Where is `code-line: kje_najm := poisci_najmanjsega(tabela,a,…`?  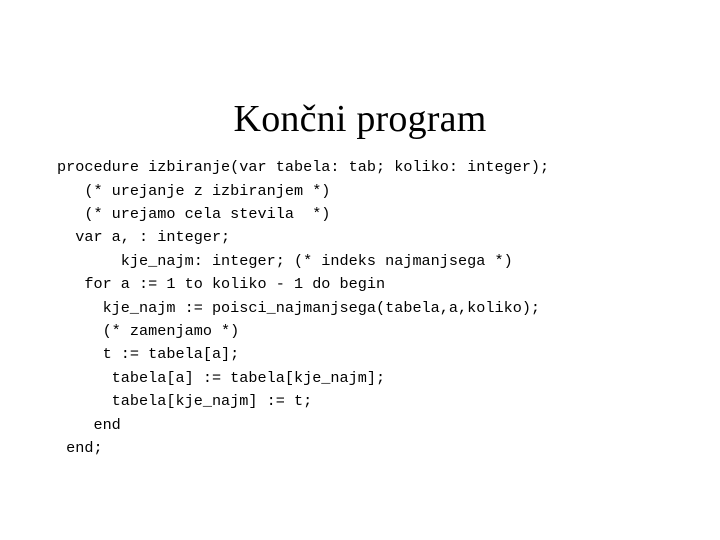 code-line: kje_najm := poisci_najmanjsega(tabela,a,… is located at coordinates (299, 307).